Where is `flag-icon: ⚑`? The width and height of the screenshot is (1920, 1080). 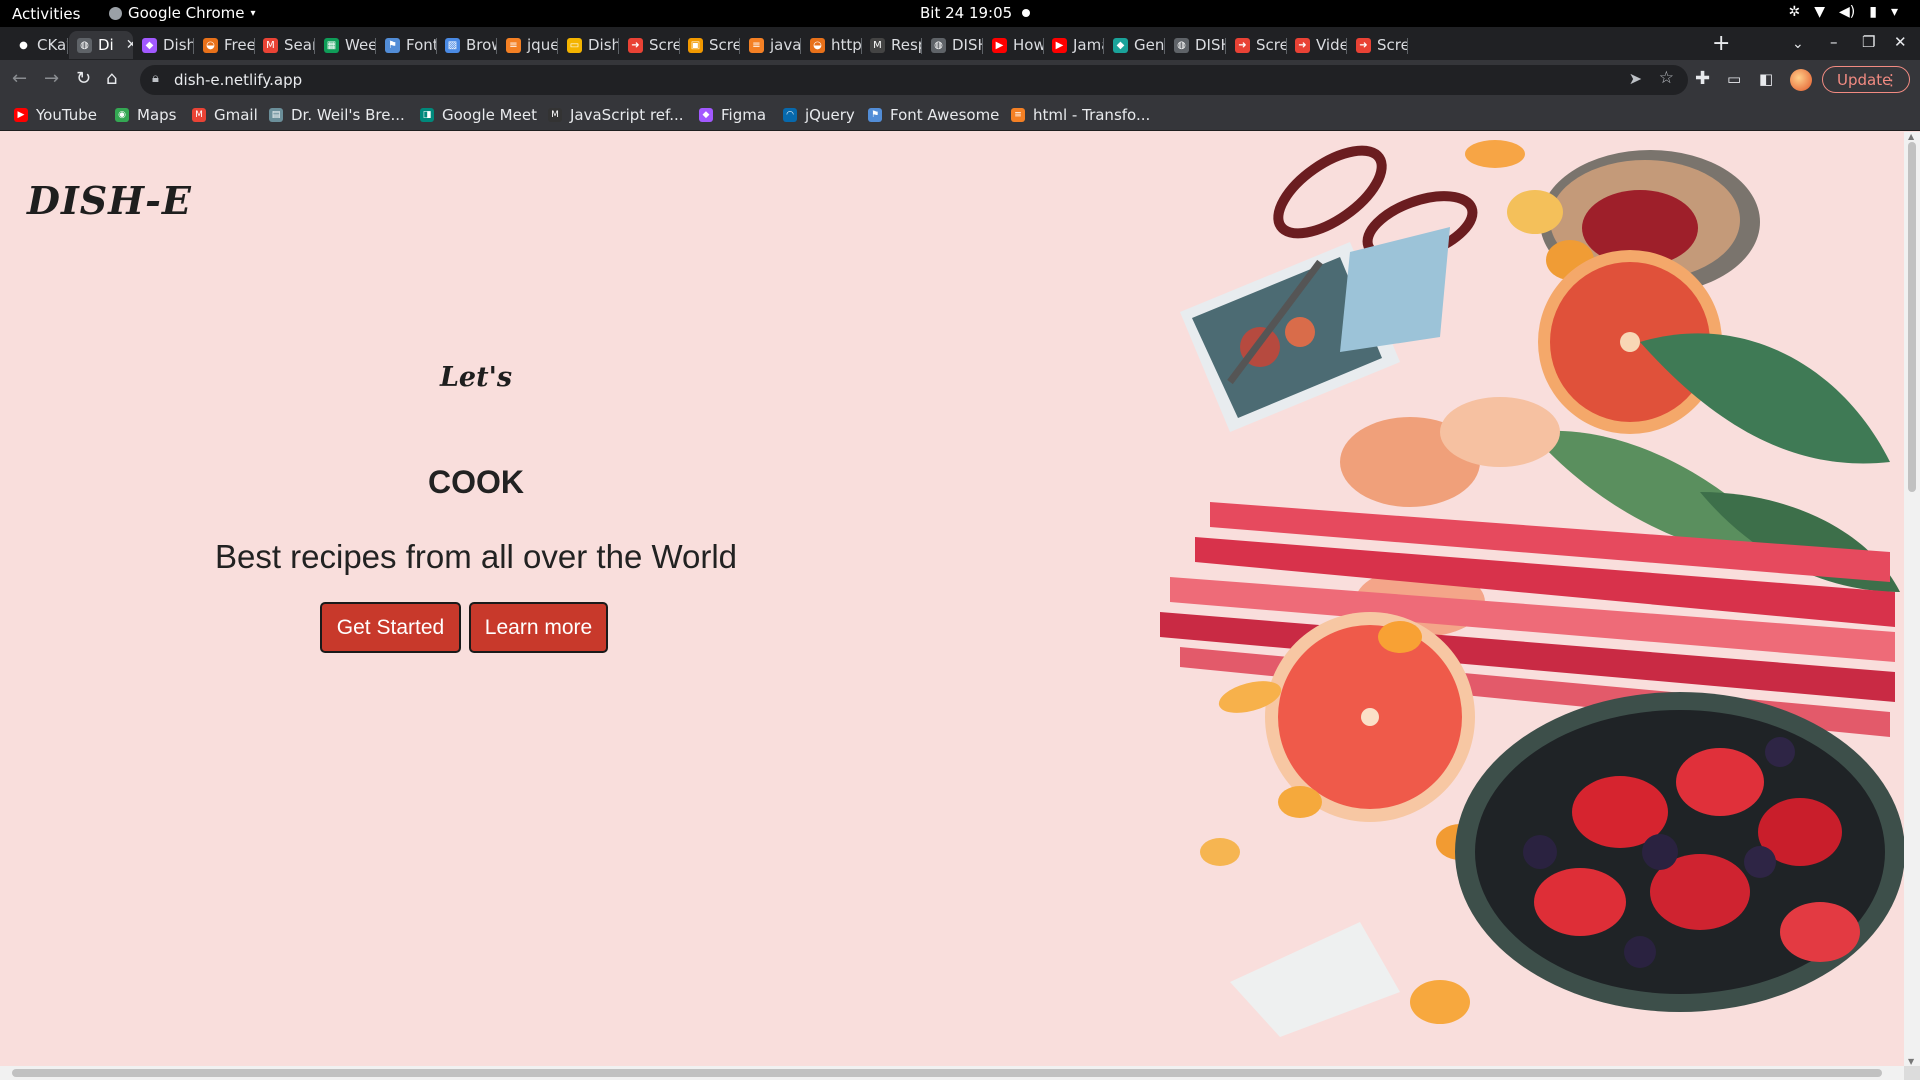
flag-icon: ⚑ is located at coordinates (392, 45).